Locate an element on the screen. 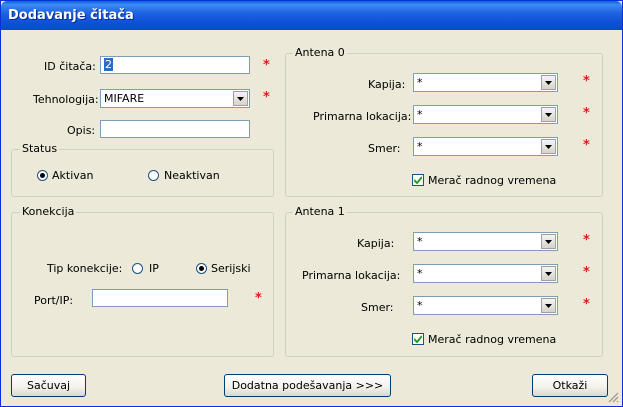  antenna0-direction-required-mark: * is located at coordinates (586, 145).